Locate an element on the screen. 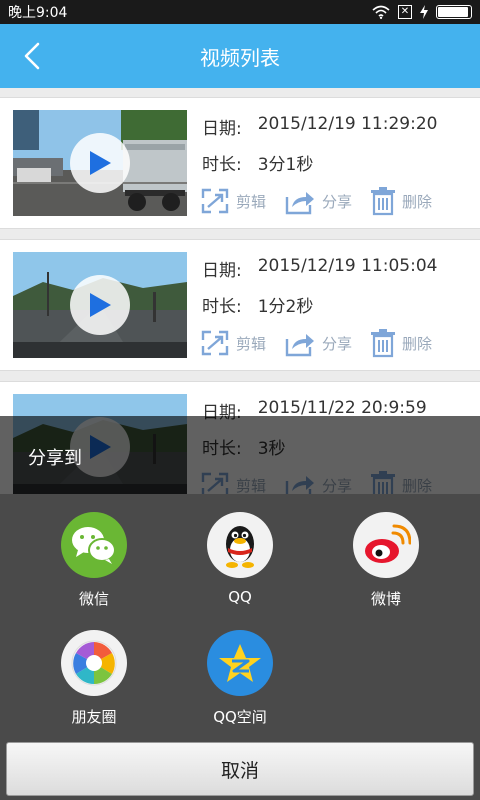 This screenshot has width=480, height=800. video-date: 2015/12/19 11:05:04 is located at coordinates (347, 266).